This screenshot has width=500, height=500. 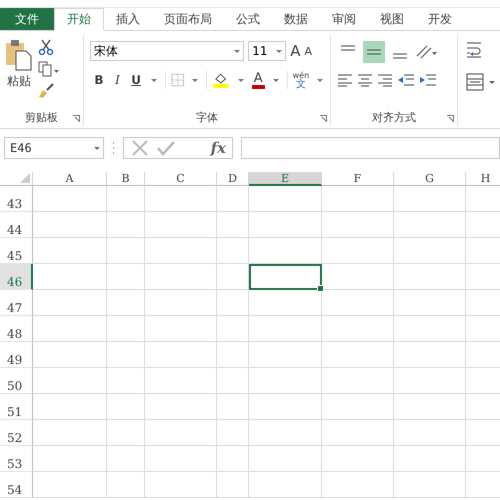 What do you see at coordinates (221, 80) in the screenshot?
I see `fill-color-icon` at bounding box center [221, 80].